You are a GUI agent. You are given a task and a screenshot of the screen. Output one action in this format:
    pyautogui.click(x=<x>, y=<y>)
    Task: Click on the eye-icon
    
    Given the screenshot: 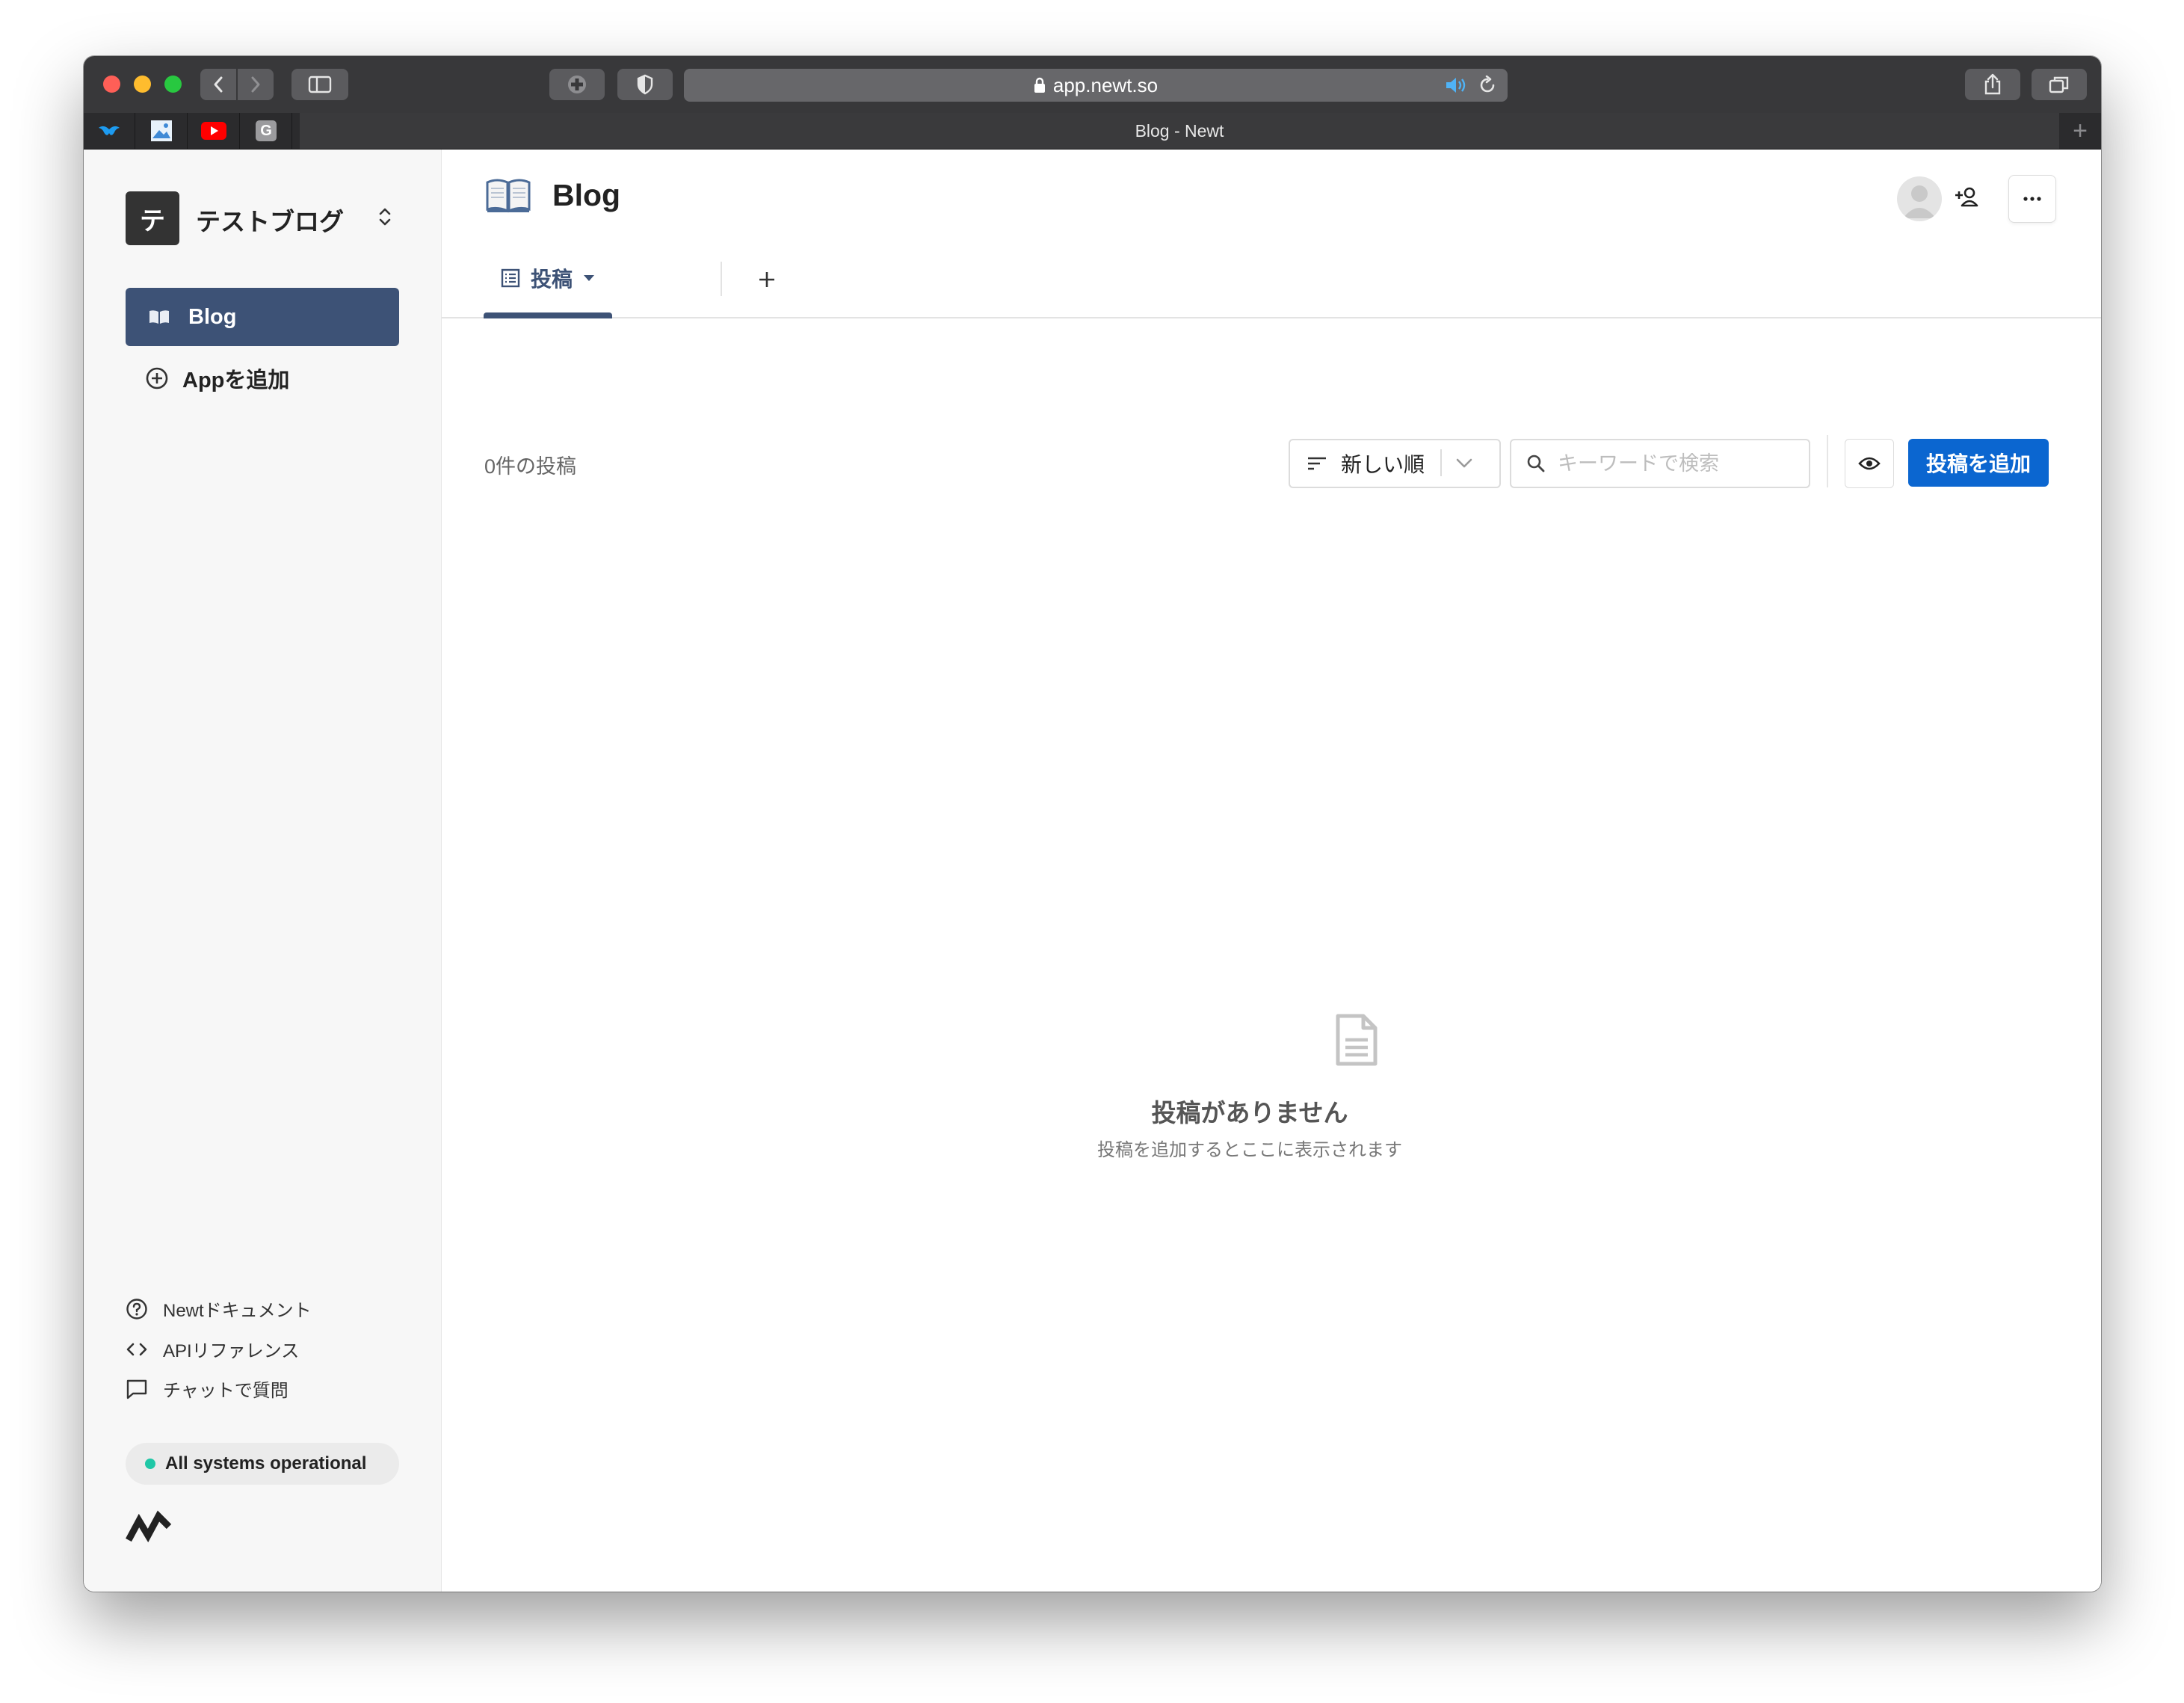 What is the action you would take?
    pyautogui.click(x=1869, y=463)
    